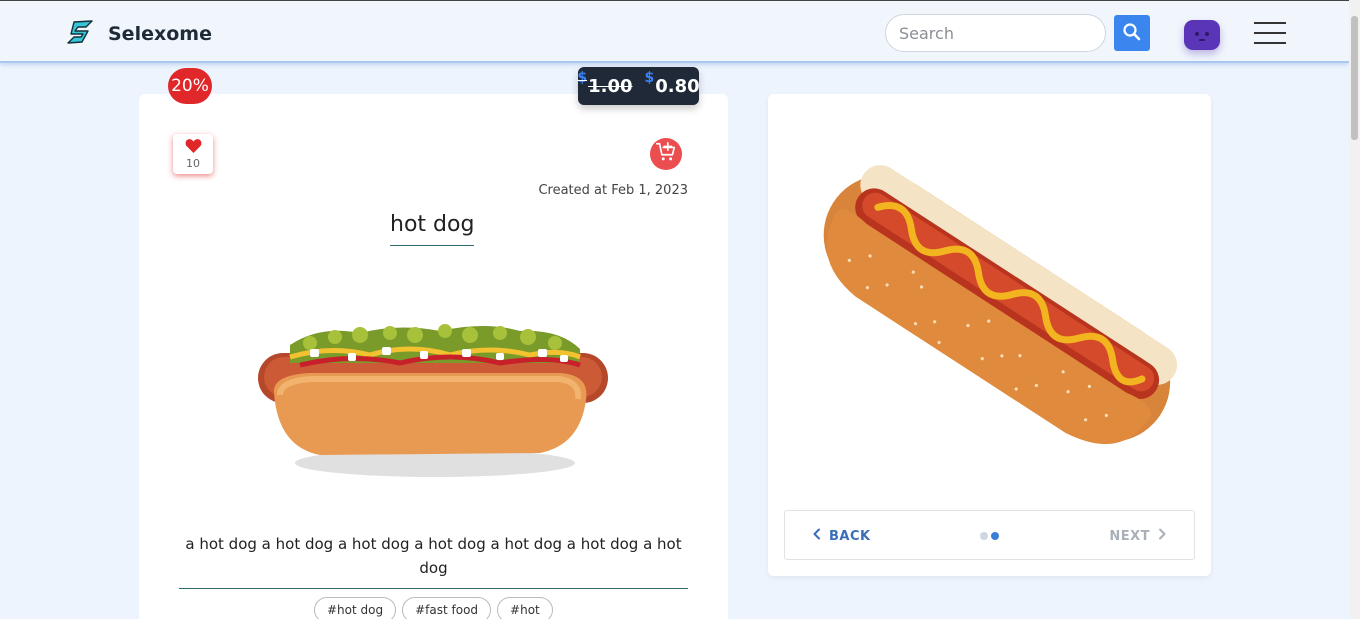  I want to click on brand: Selexome, so click(139, 34).